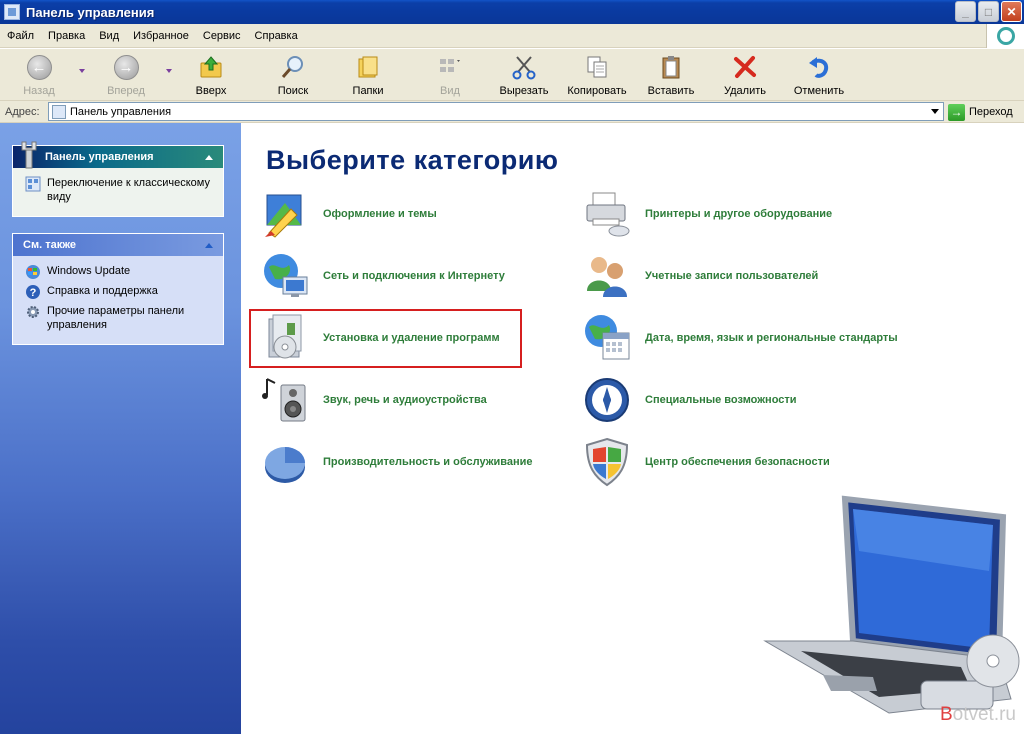 The image size is (1024, 734). Describe the element at coordinates (496, 111) in the screenshot. I see `address-input: Панель управления` at that location.